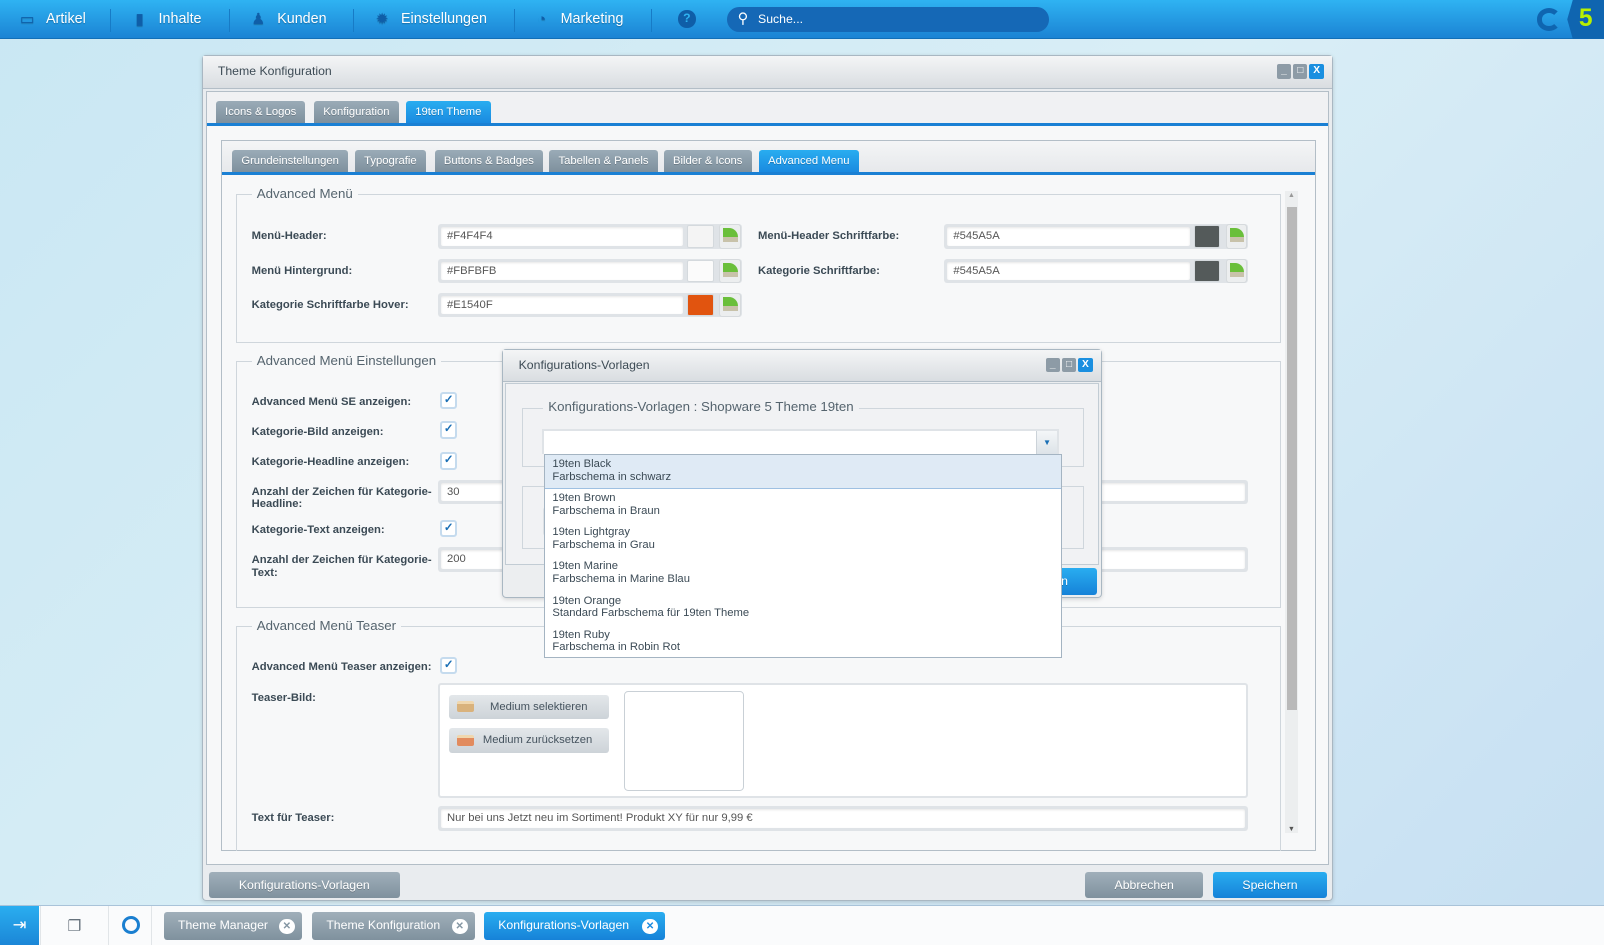 The width and height of the screenshot is (1604, 945). I want to click on nav-einstellungen: ✹ Einstellungen, so click(430, 19).